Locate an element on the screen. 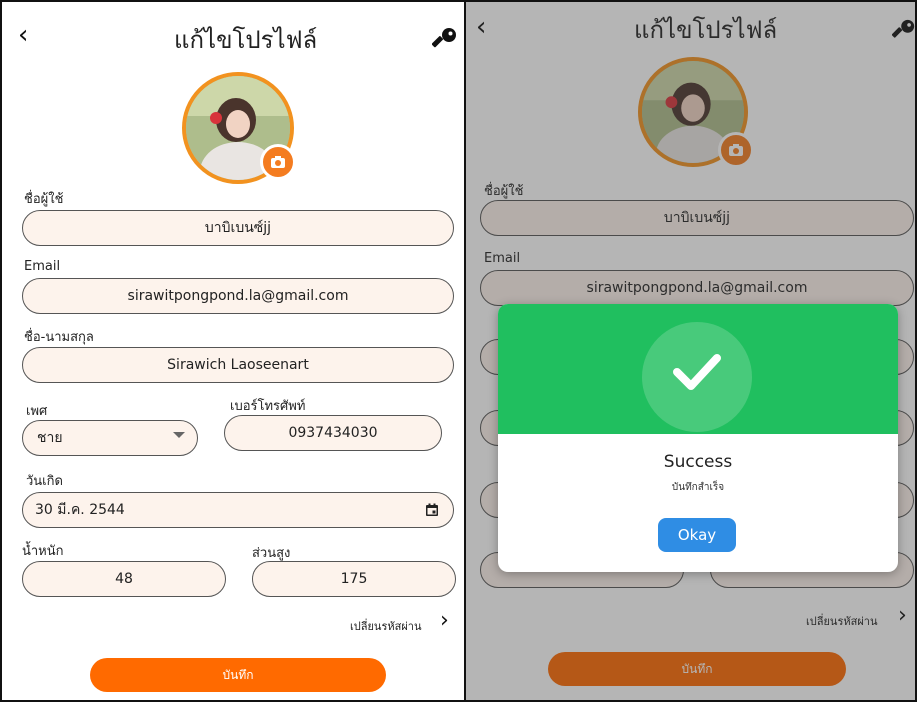 This screenshot has width=917, height=702. fullname-field: Sirawich Laoseenart is located at coordinates (238, 365).